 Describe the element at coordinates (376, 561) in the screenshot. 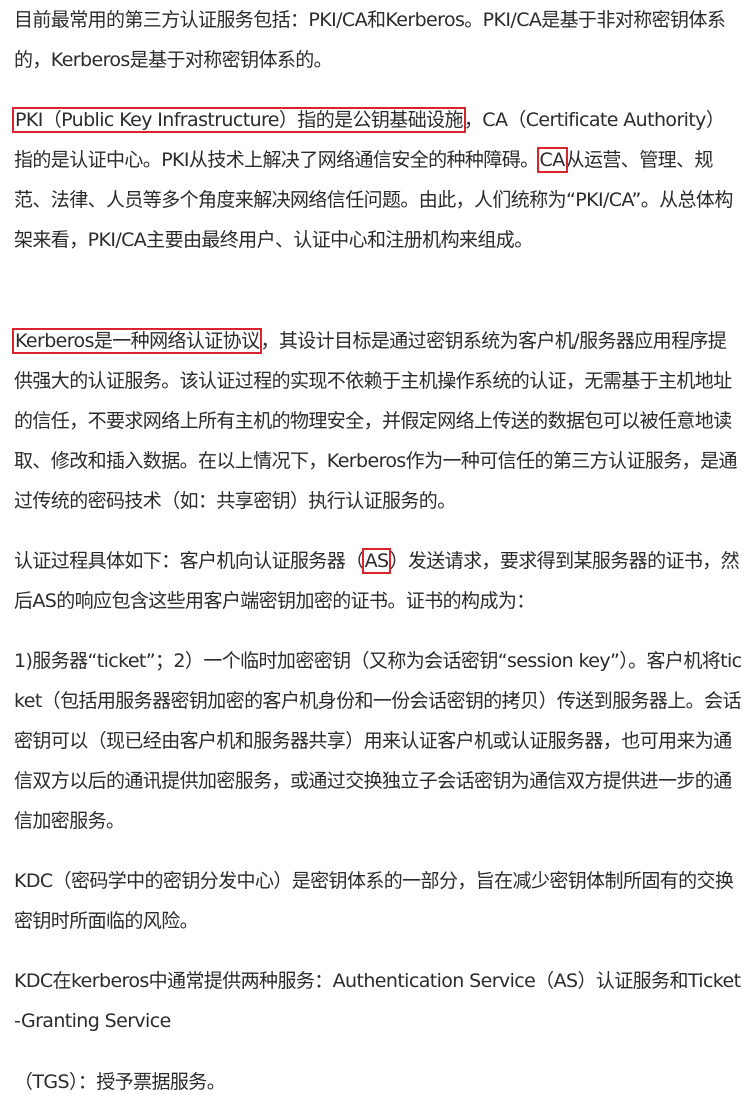

I see `highlight-as: AS` at that location.